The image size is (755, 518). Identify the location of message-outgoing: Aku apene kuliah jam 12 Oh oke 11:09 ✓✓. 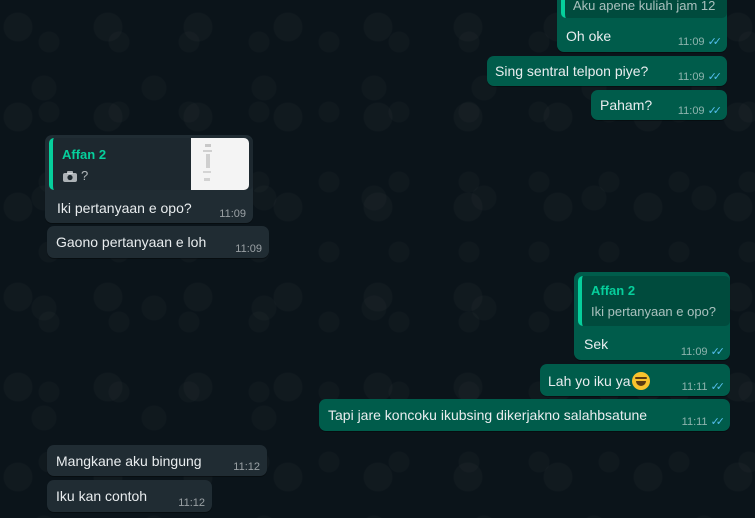
(642, 26).